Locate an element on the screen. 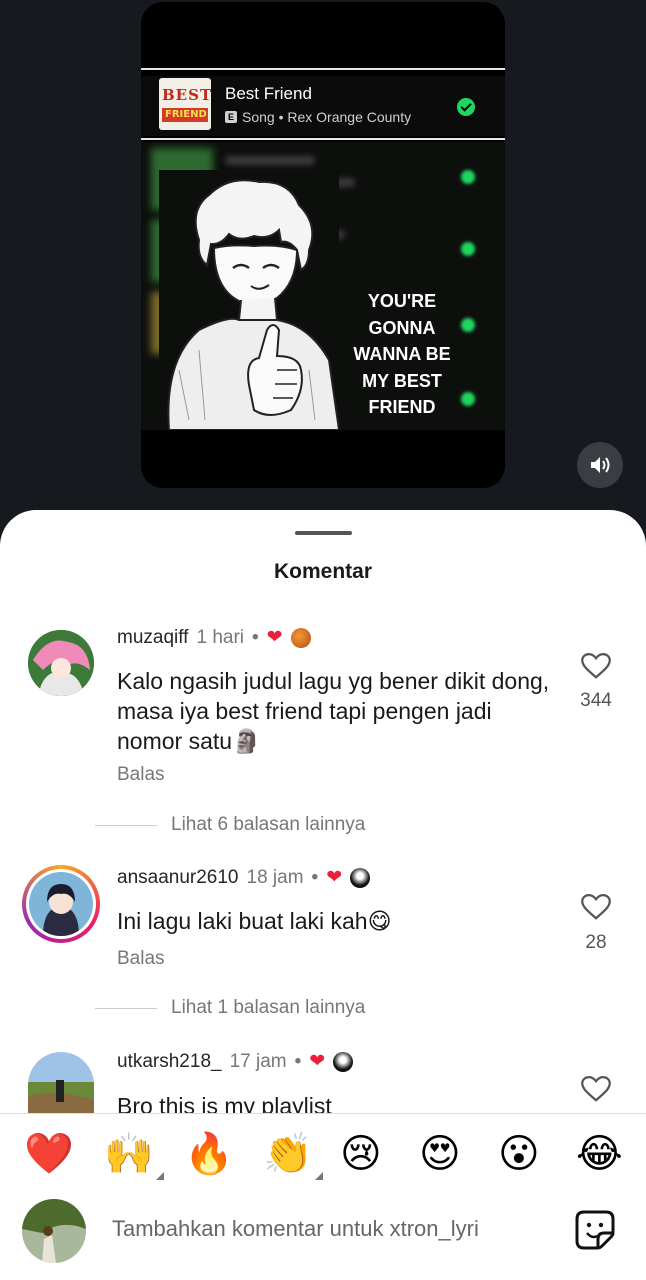  sticker-icon is located at coordinates (595, 1230).